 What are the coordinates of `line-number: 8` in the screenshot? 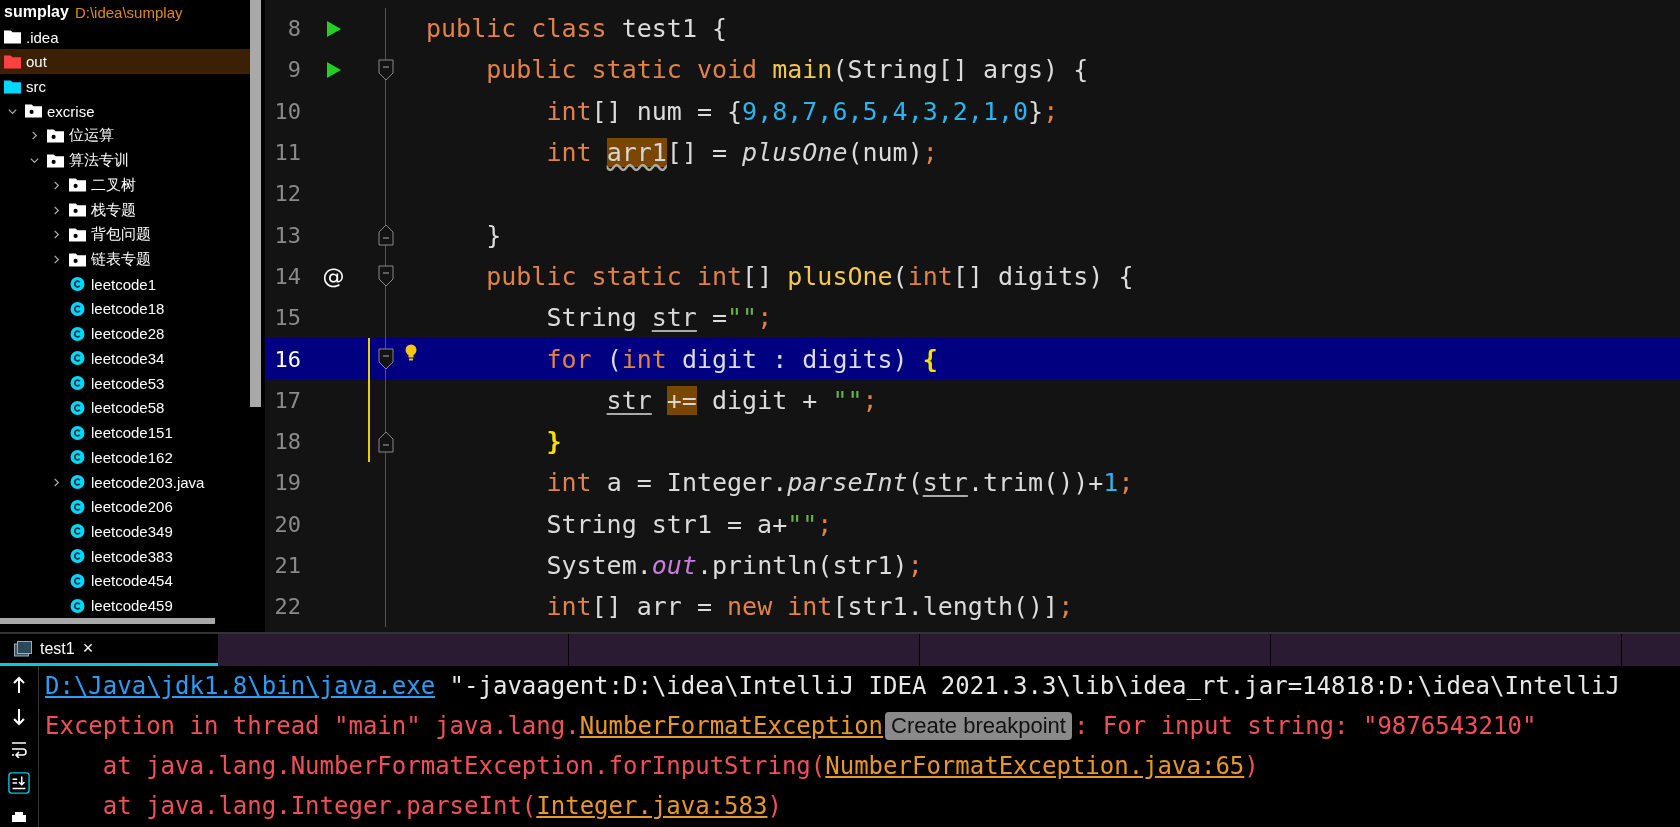 It's located at (293, 29).